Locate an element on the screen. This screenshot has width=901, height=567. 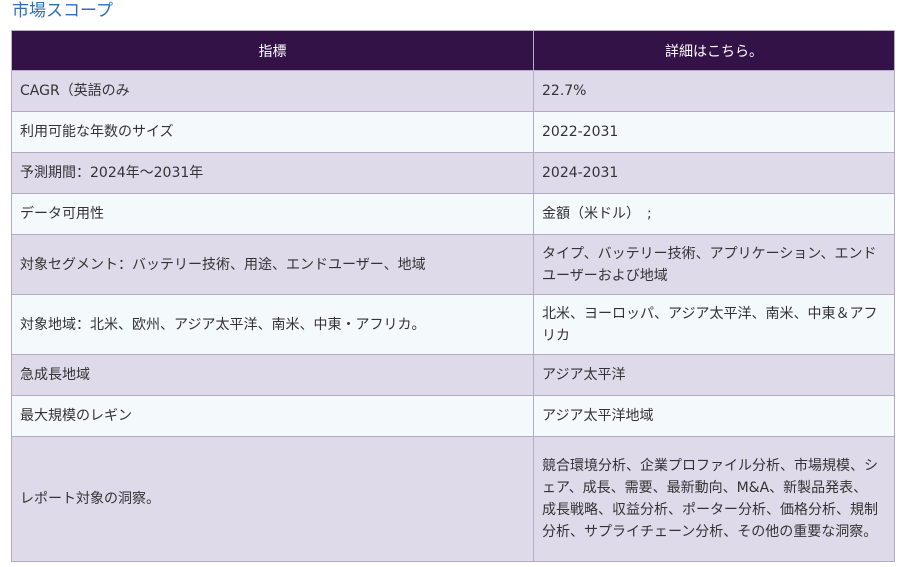
table-row: CAGR（英語のみ 22.7% is located at coordinates (453, 91).